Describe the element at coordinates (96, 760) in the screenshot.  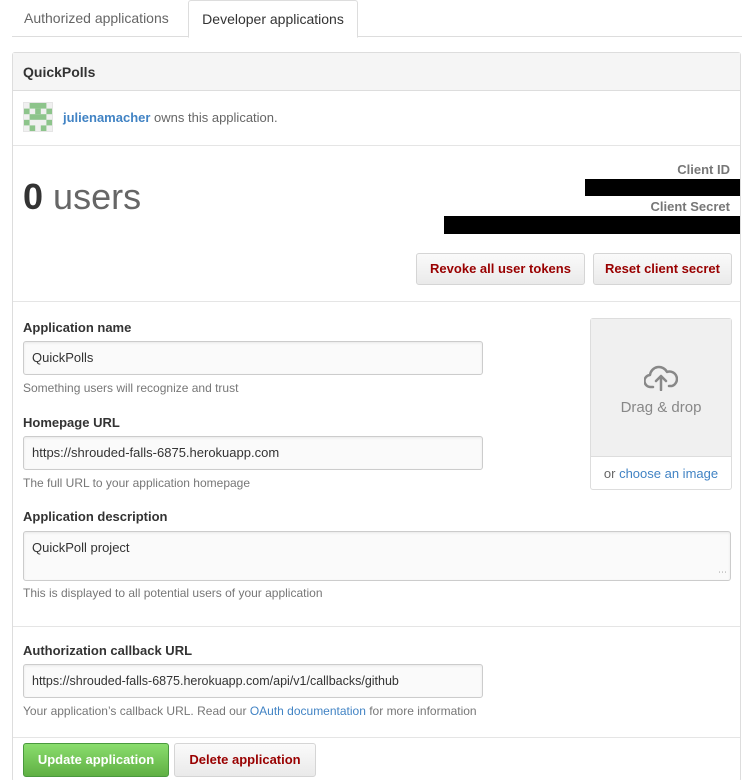
I see `update-application-button: Update application` at that location.